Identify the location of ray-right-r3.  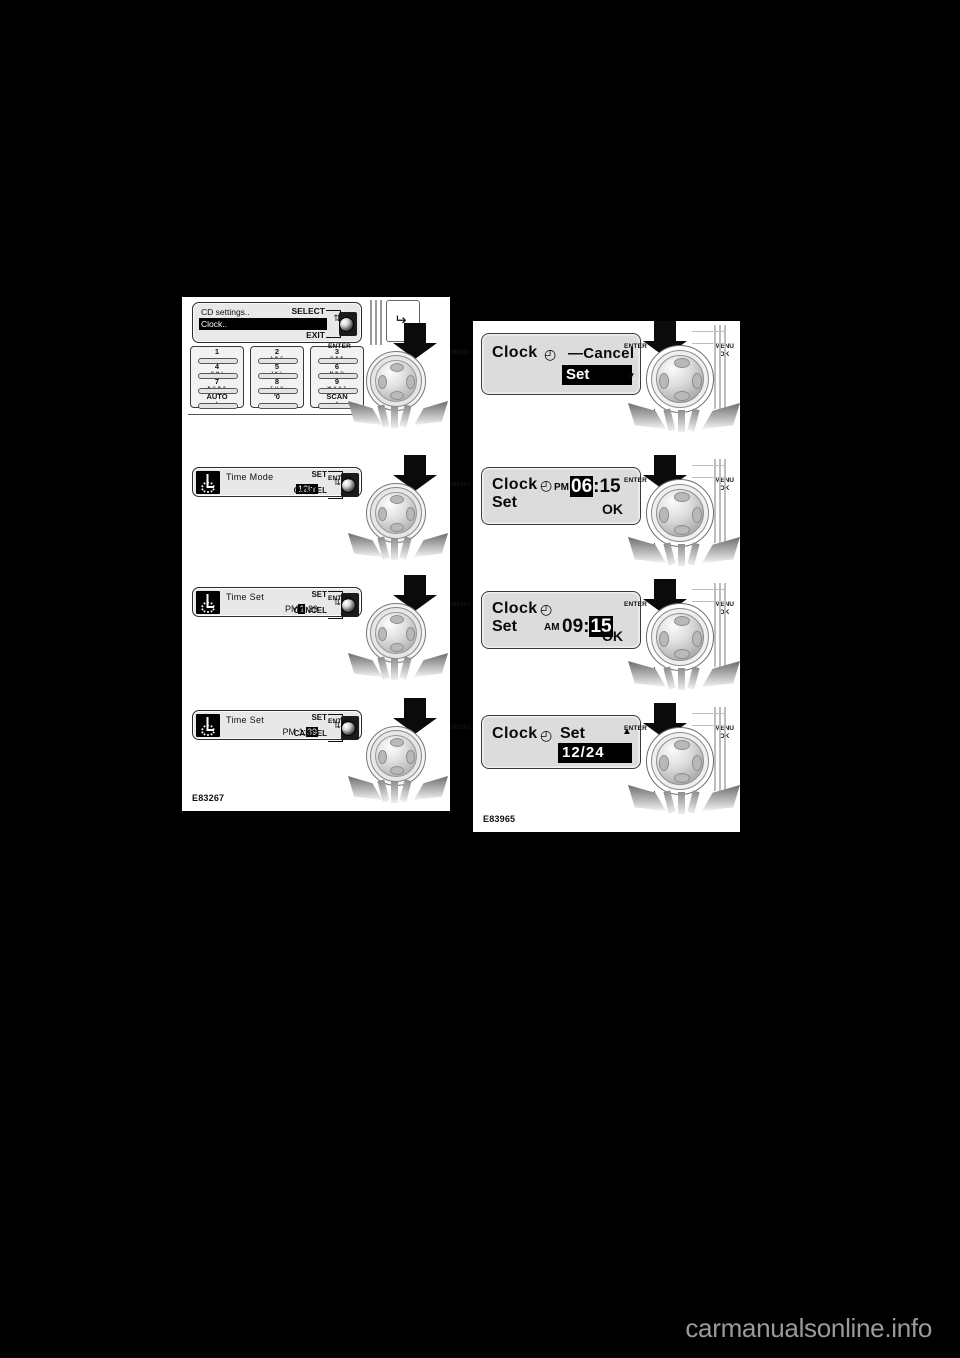
(721, 674).